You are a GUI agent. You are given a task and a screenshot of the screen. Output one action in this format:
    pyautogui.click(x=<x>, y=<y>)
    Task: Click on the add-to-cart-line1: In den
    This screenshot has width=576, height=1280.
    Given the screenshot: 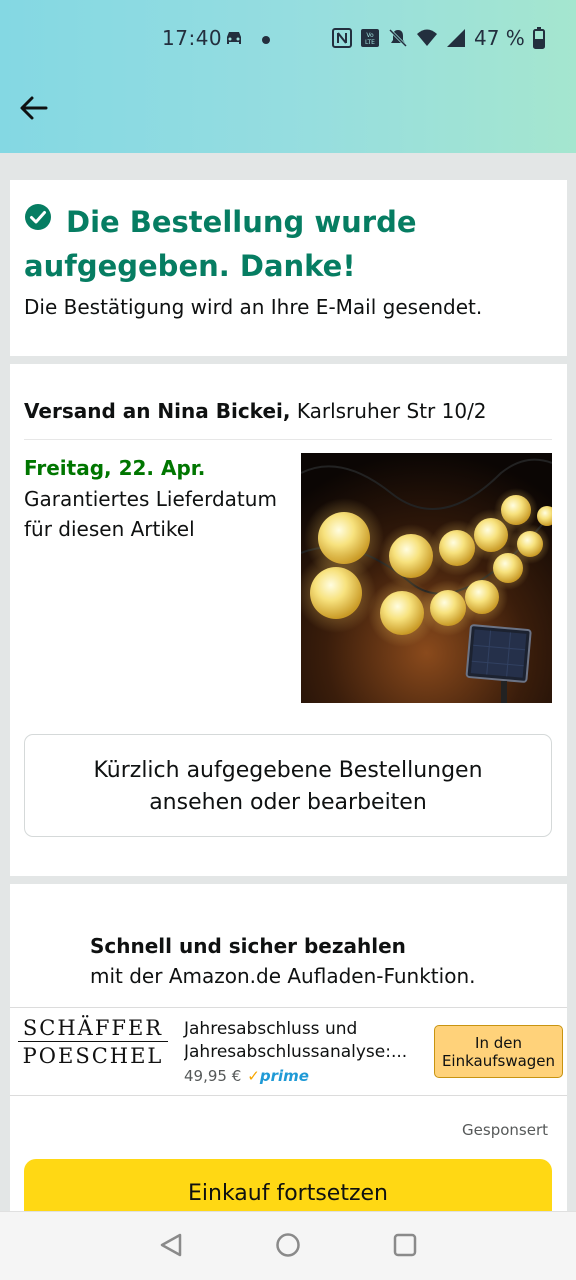 What is the action you would take?
    pyautogui.click(x=498, y=1043)
    